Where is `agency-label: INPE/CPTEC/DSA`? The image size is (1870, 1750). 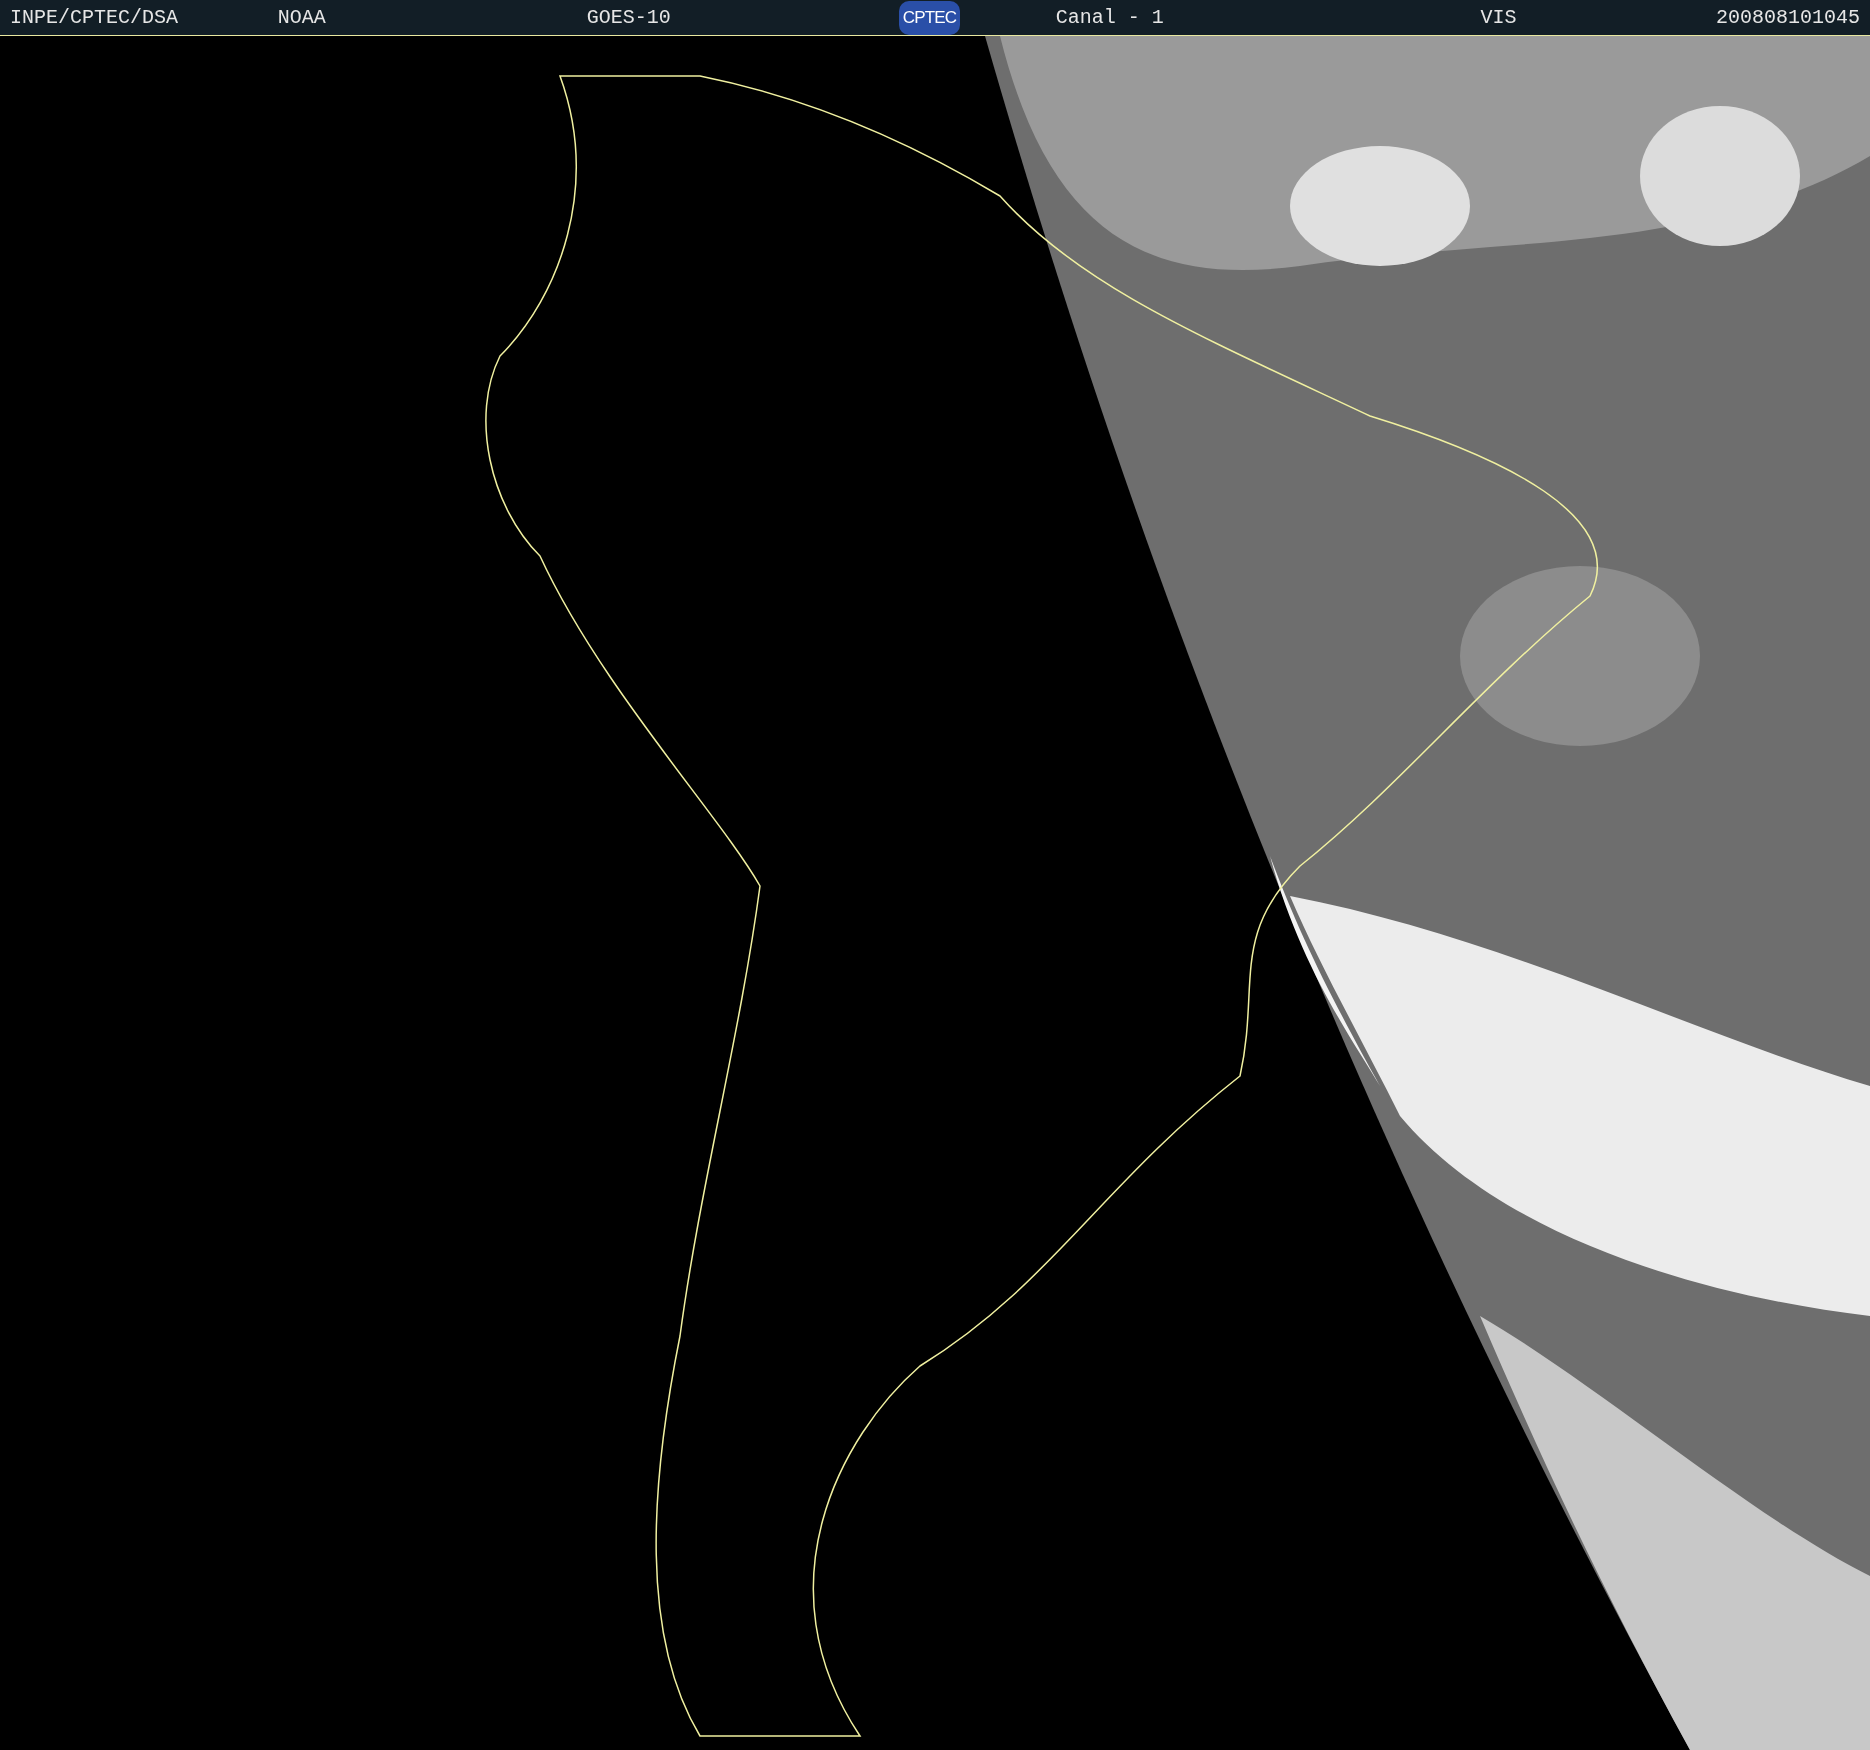 agency-label: INPE/CPTEC/DSA is located at coordinates (94, 17).